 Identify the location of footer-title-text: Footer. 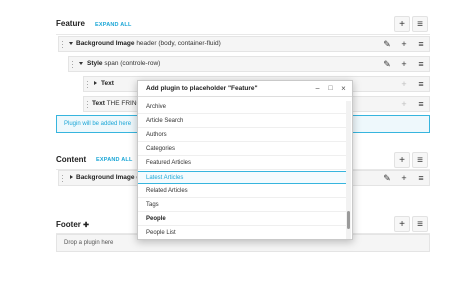
(68, 224).